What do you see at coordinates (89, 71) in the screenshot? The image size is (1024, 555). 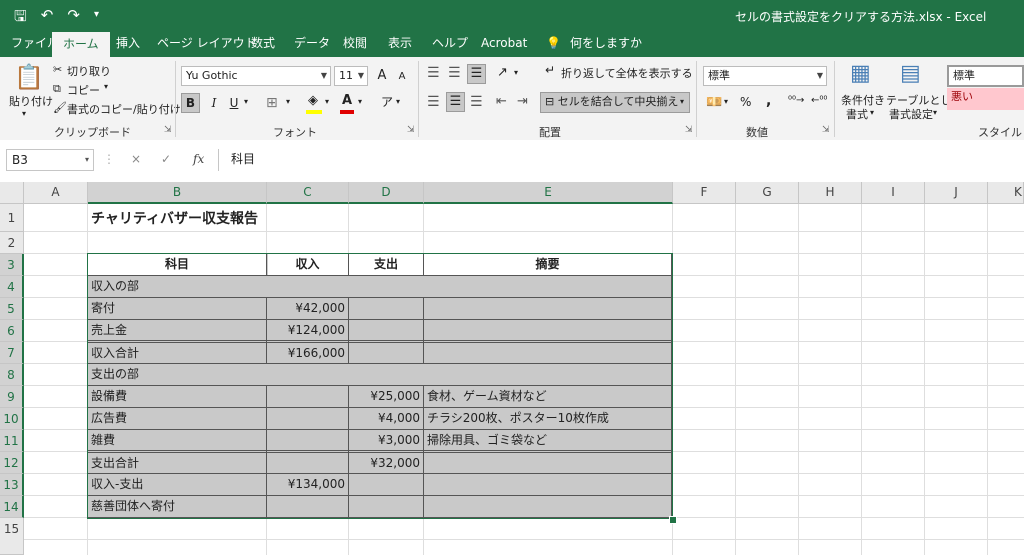 I see `cut-button: 切り取り` at bounding box center [89, 71].